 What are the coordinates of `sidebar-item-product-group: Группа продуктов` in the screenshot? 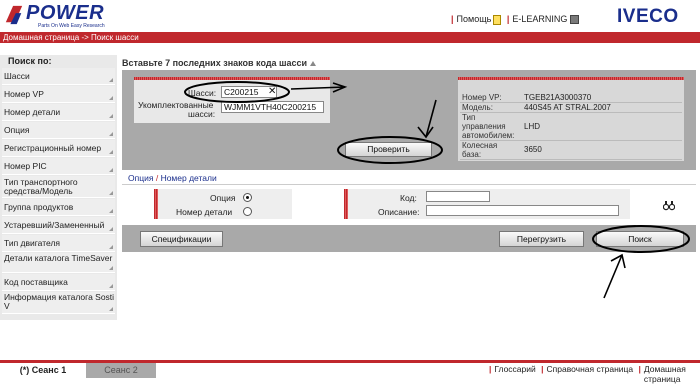 It's located at (58, 207).